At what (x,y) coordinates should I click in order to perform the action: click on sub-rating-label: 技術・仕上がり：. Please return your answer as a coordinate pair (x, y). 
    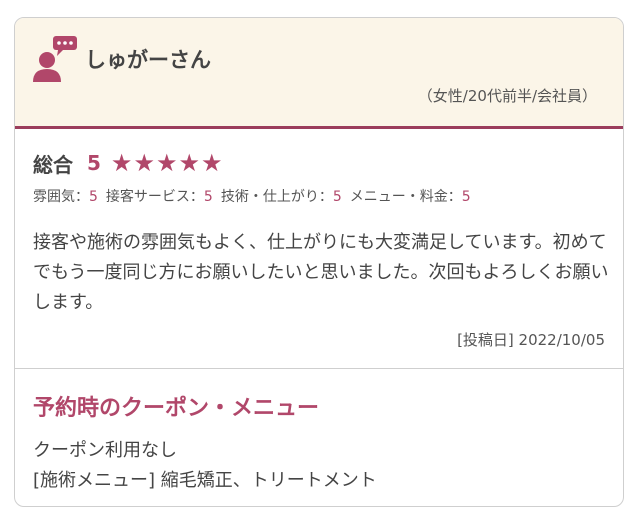
    Looking at the image, I should click on (276, 197).